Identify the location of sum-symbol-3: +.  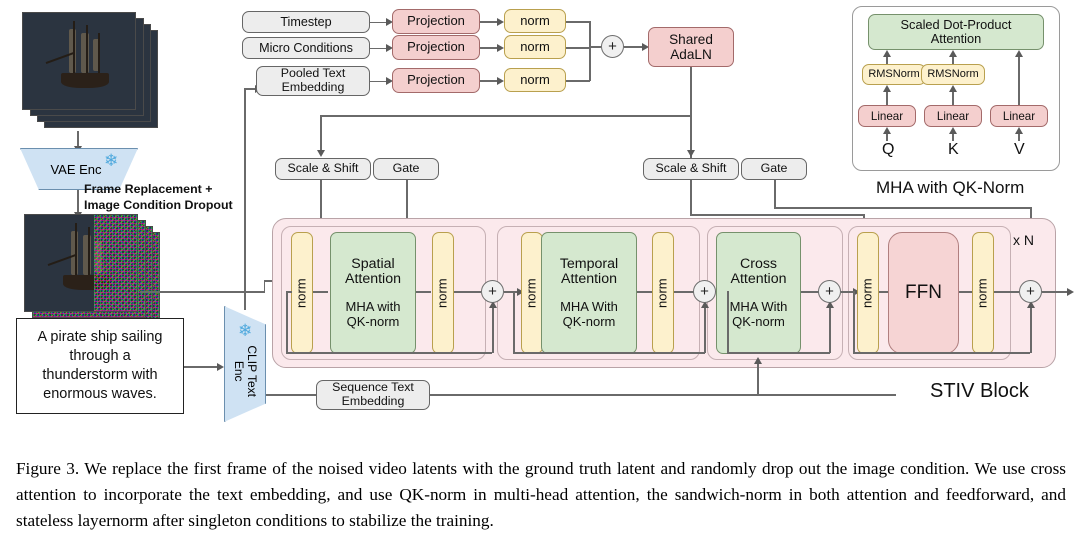
(829, 291).